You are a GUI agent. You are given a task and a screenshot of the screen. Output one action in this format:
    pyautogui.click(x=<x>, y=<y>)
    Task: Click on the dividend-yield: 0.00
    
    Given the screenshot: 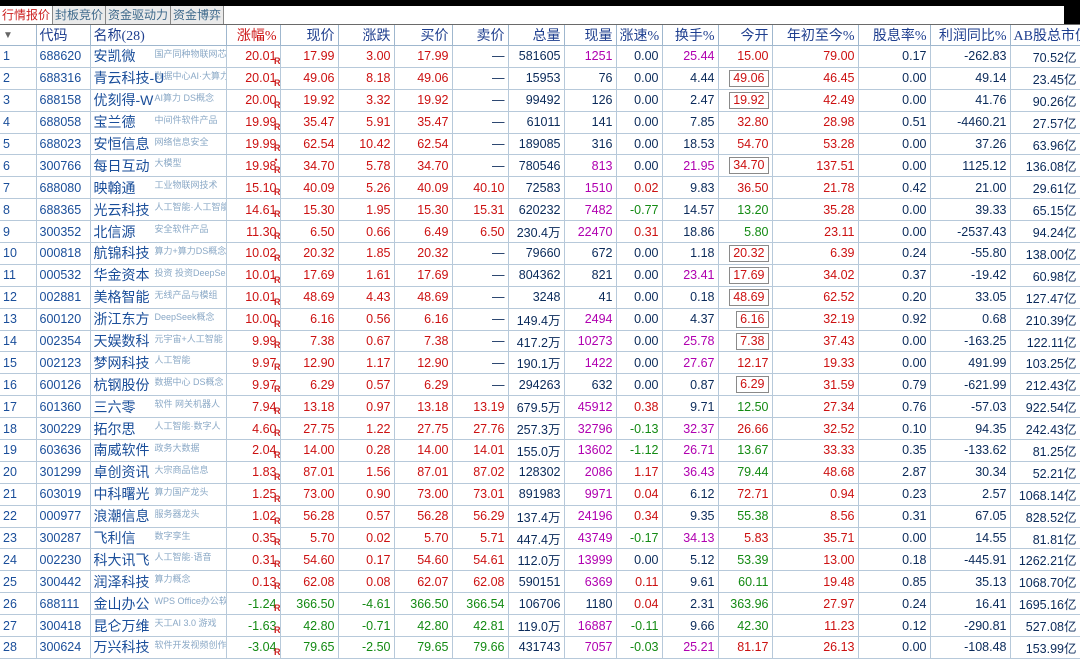 What is the action you would take?
    pyautogui.click(x=894, y=210)
    